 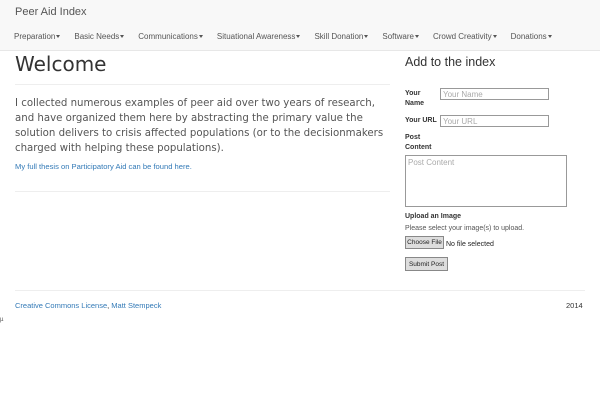 What do you see at coordinates (494, 94) in the screenshot?
I see `name-input` at bounding box center [494, 94].